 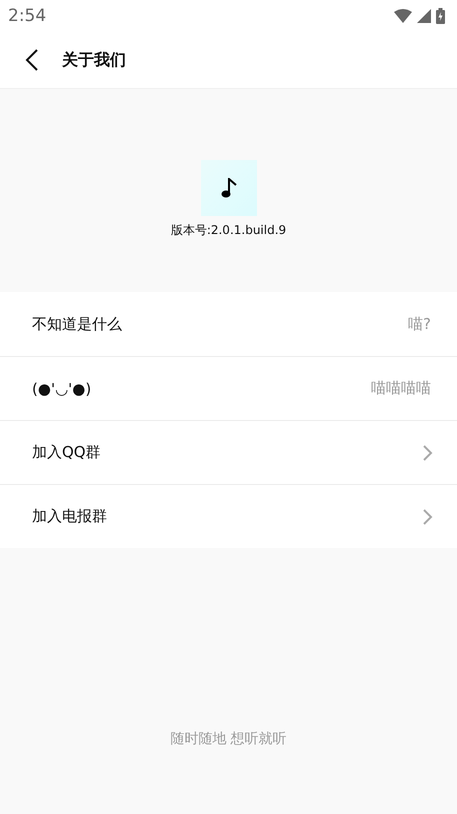 What do you see at coordinates (228, 739) in the screenshot?
I see `slogan-text: 随时随地 想听就听` at bounding box center [228, 739].